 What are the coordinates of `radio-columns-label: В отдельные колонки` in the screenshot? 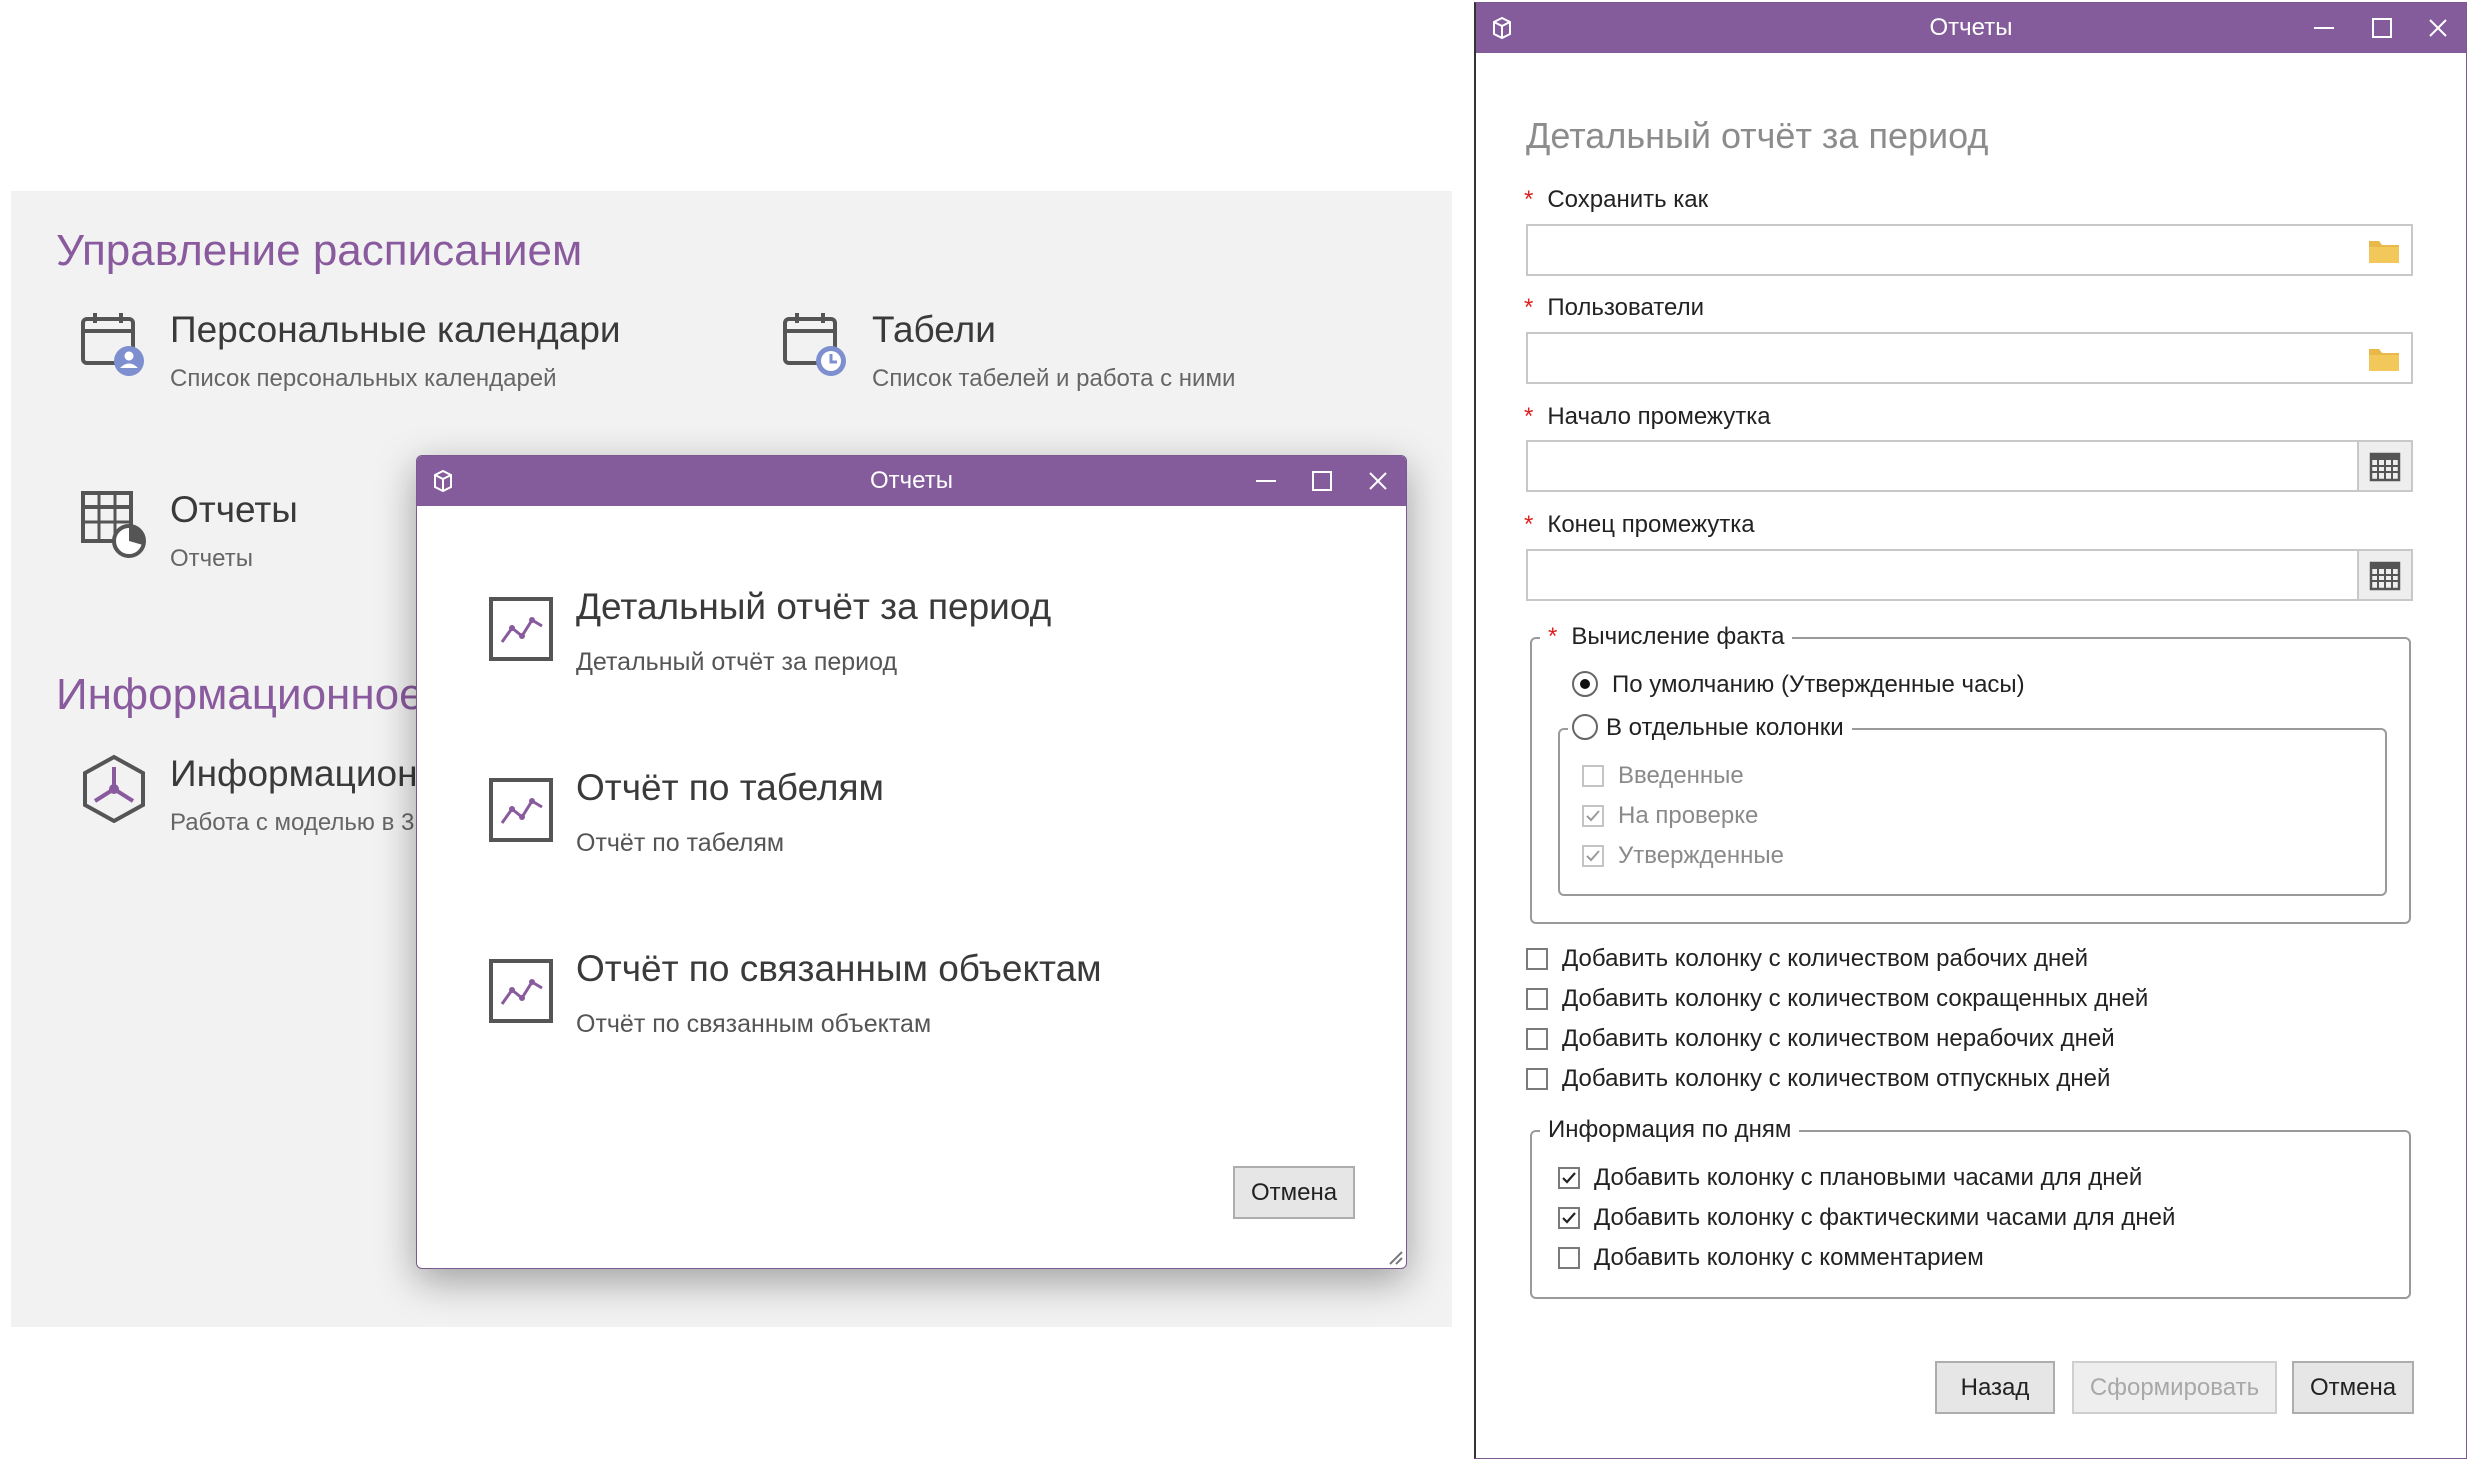 It's located at (1725, 727).